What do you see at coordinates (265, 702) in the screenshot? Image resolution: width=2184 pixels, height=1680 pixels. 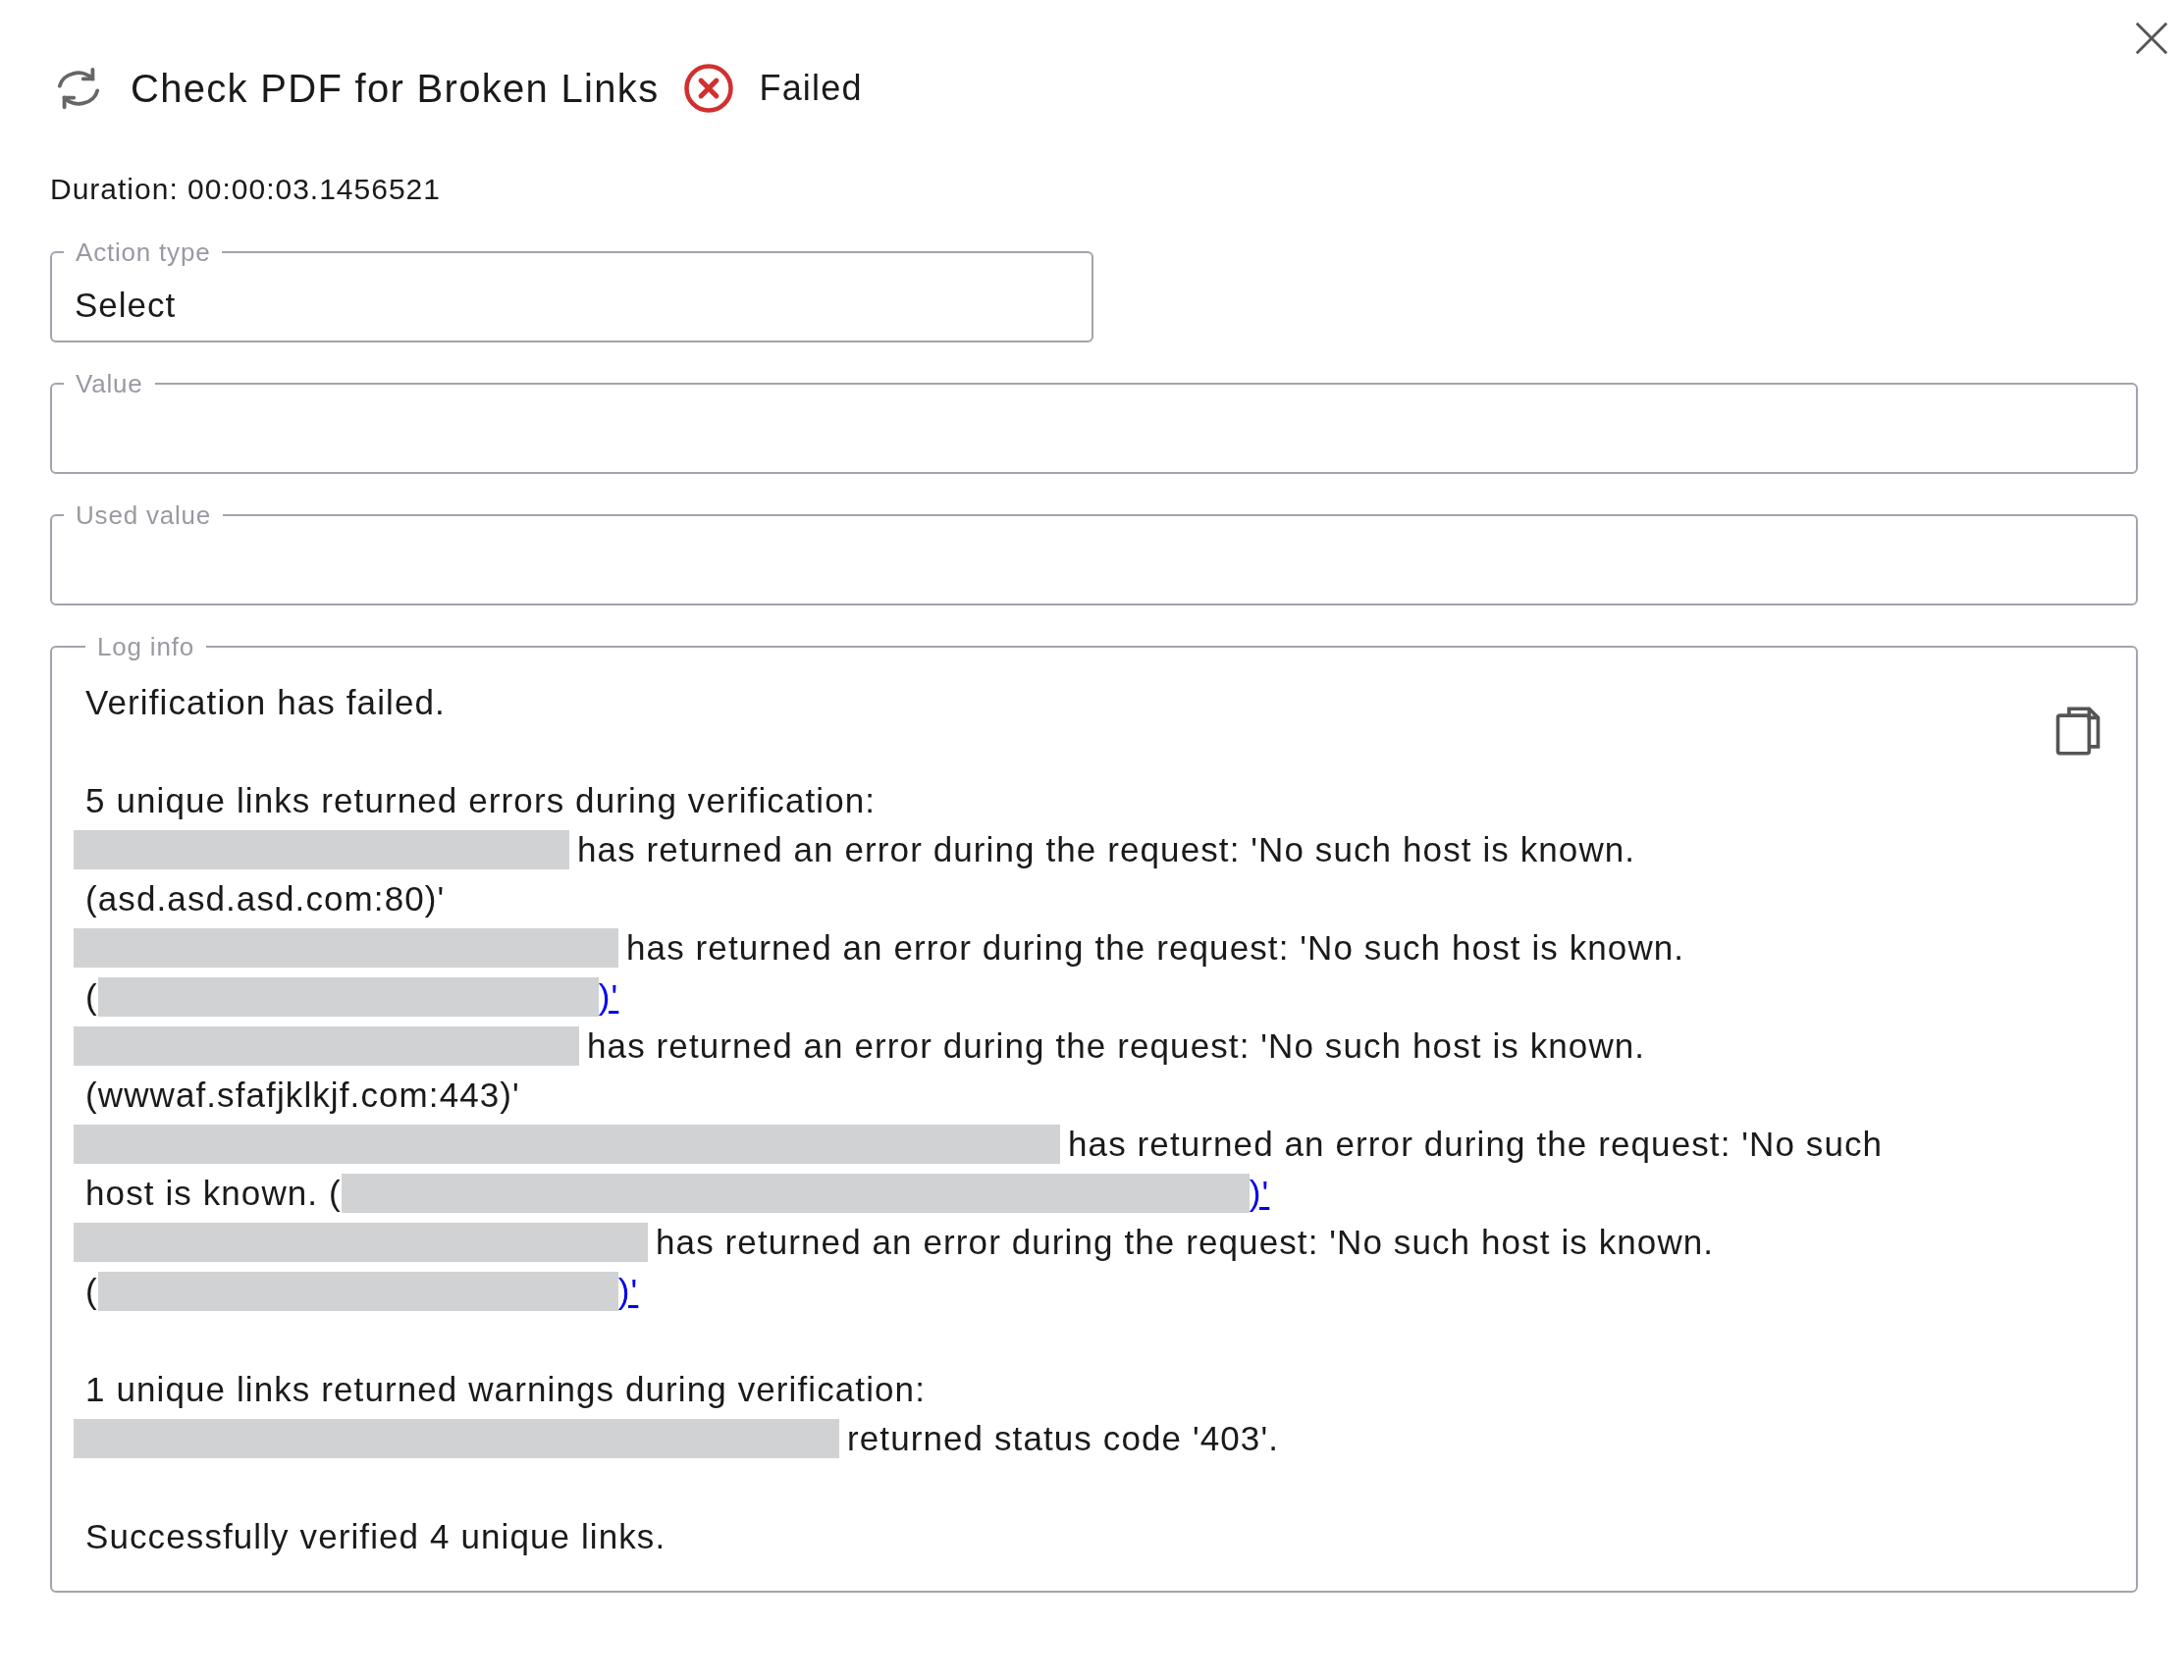 I see `log-text: Verification has failed.` at bounding box center [265, 702].